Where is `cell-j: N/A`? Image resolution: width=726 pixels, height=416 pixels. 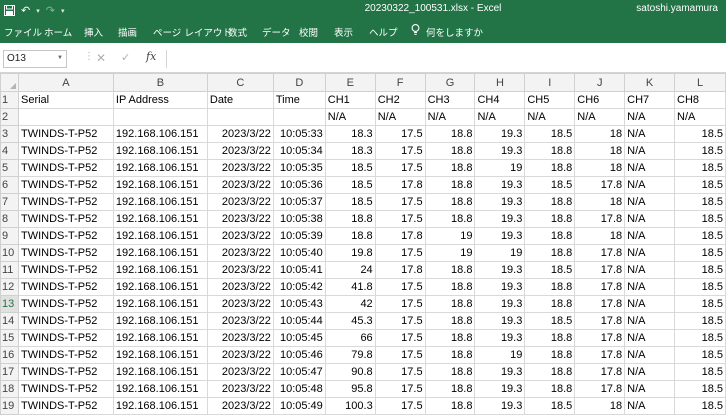 cell-j: N/A is located at coordinates (600, 117).